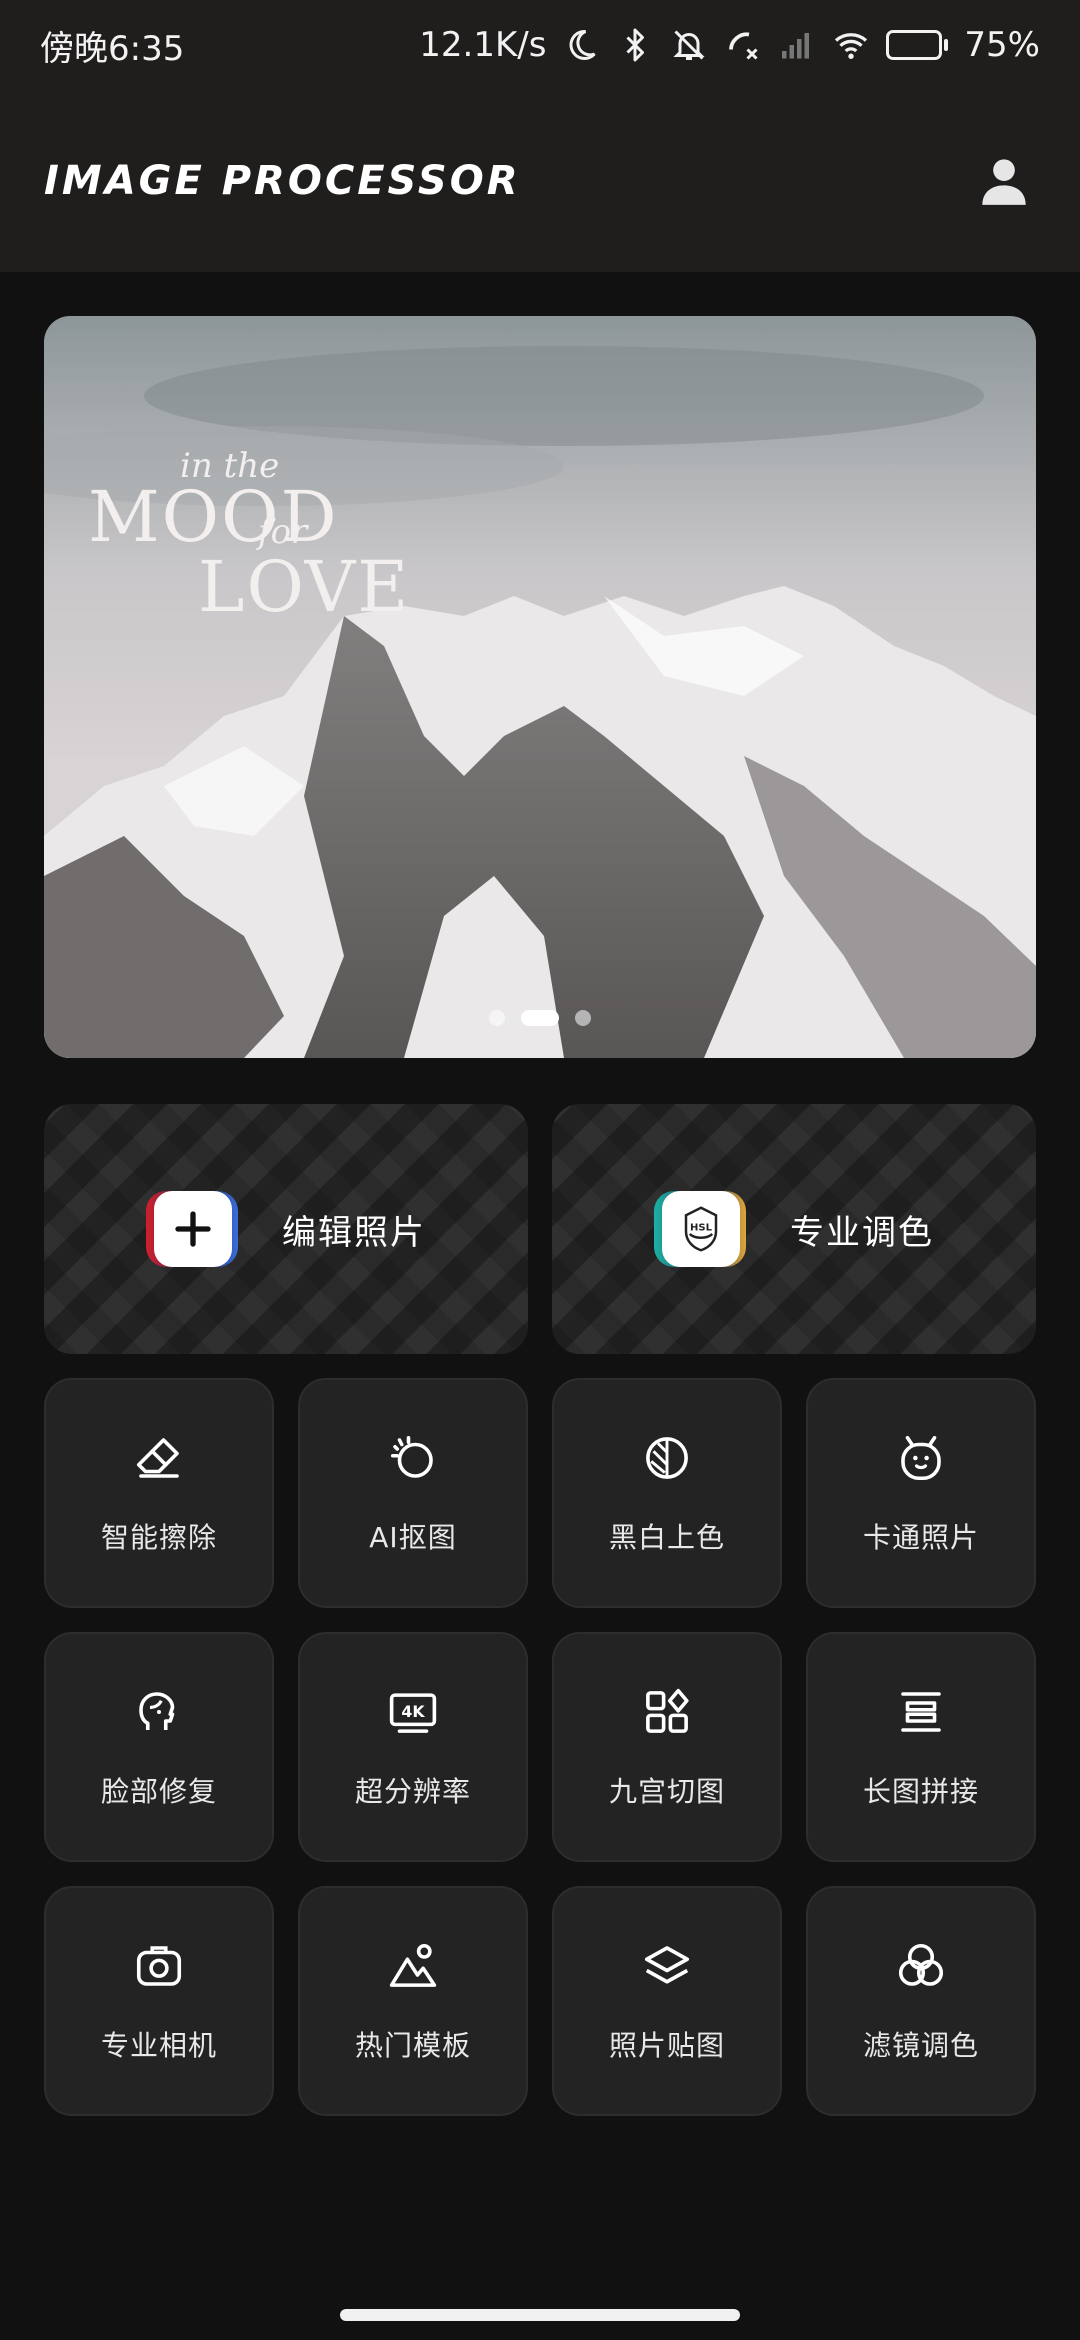 The height and width of the screenshot is (2340, 1080). Describe the element at coordinates (413, 1493) in the screenshot. I see `ai-cutout-button: AI抠图` at that location.